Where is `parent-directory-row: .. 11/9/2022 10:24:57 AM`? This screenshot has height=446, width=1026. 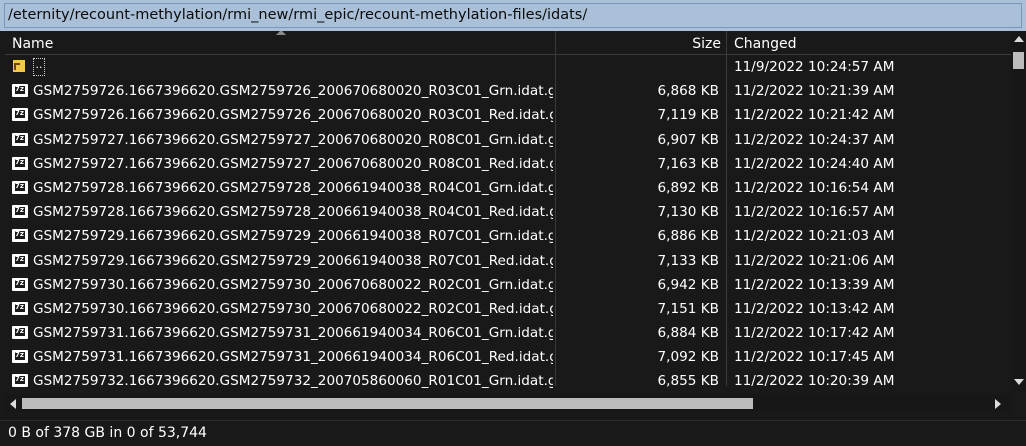
parent-directory-row: .. 11/9/2022 10:24:57 AM is located at coordinates (508, 67).